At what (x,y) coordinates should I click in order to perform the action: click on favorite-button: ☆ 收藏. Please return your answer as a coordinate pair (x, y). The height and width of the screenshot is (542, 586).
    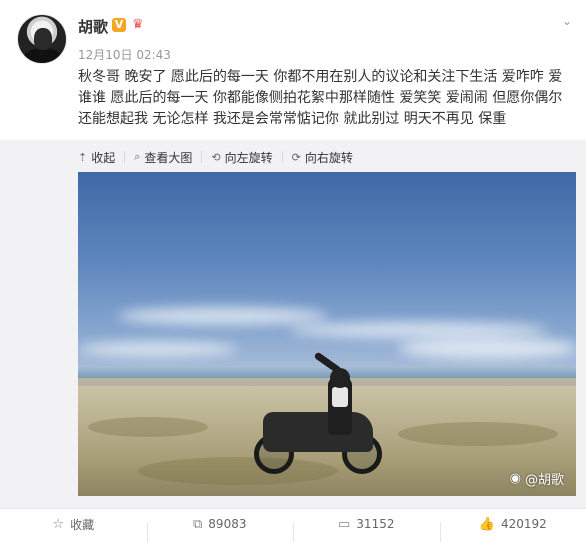
    Looking at the image, I should click on (73, 524).